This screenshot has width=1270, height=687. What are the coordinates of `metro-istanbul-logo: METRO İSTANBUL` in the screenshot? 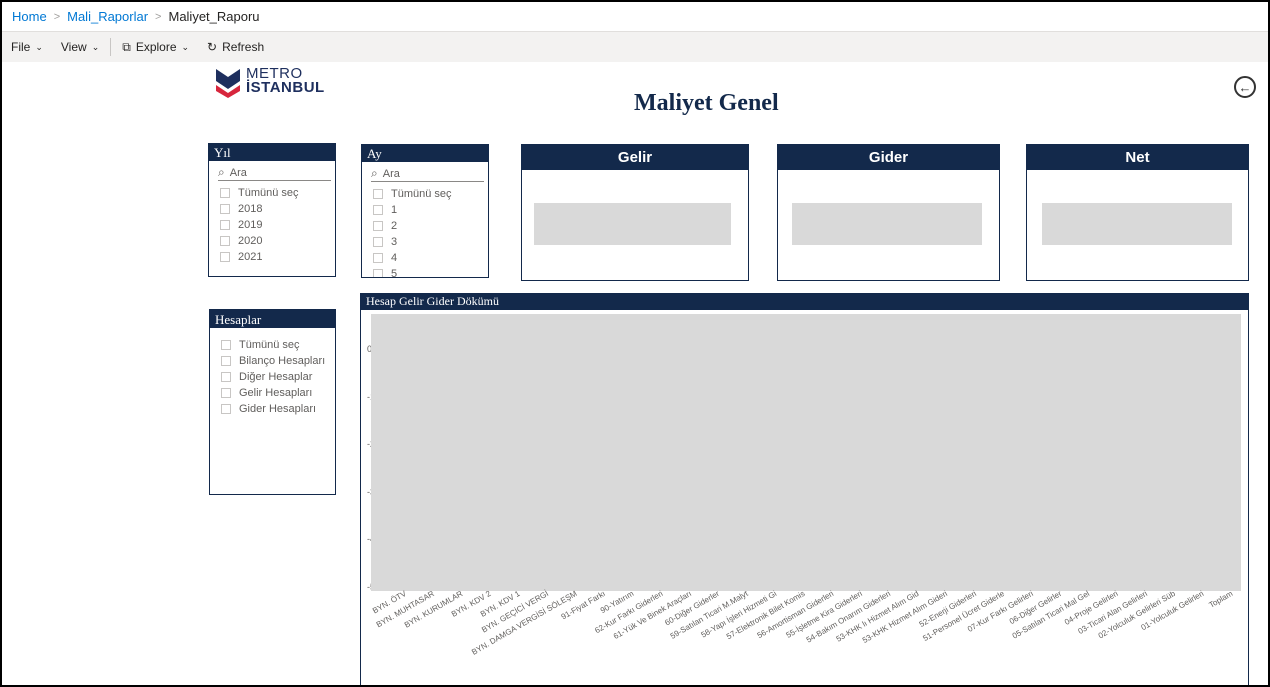 It's located at (269, 82).